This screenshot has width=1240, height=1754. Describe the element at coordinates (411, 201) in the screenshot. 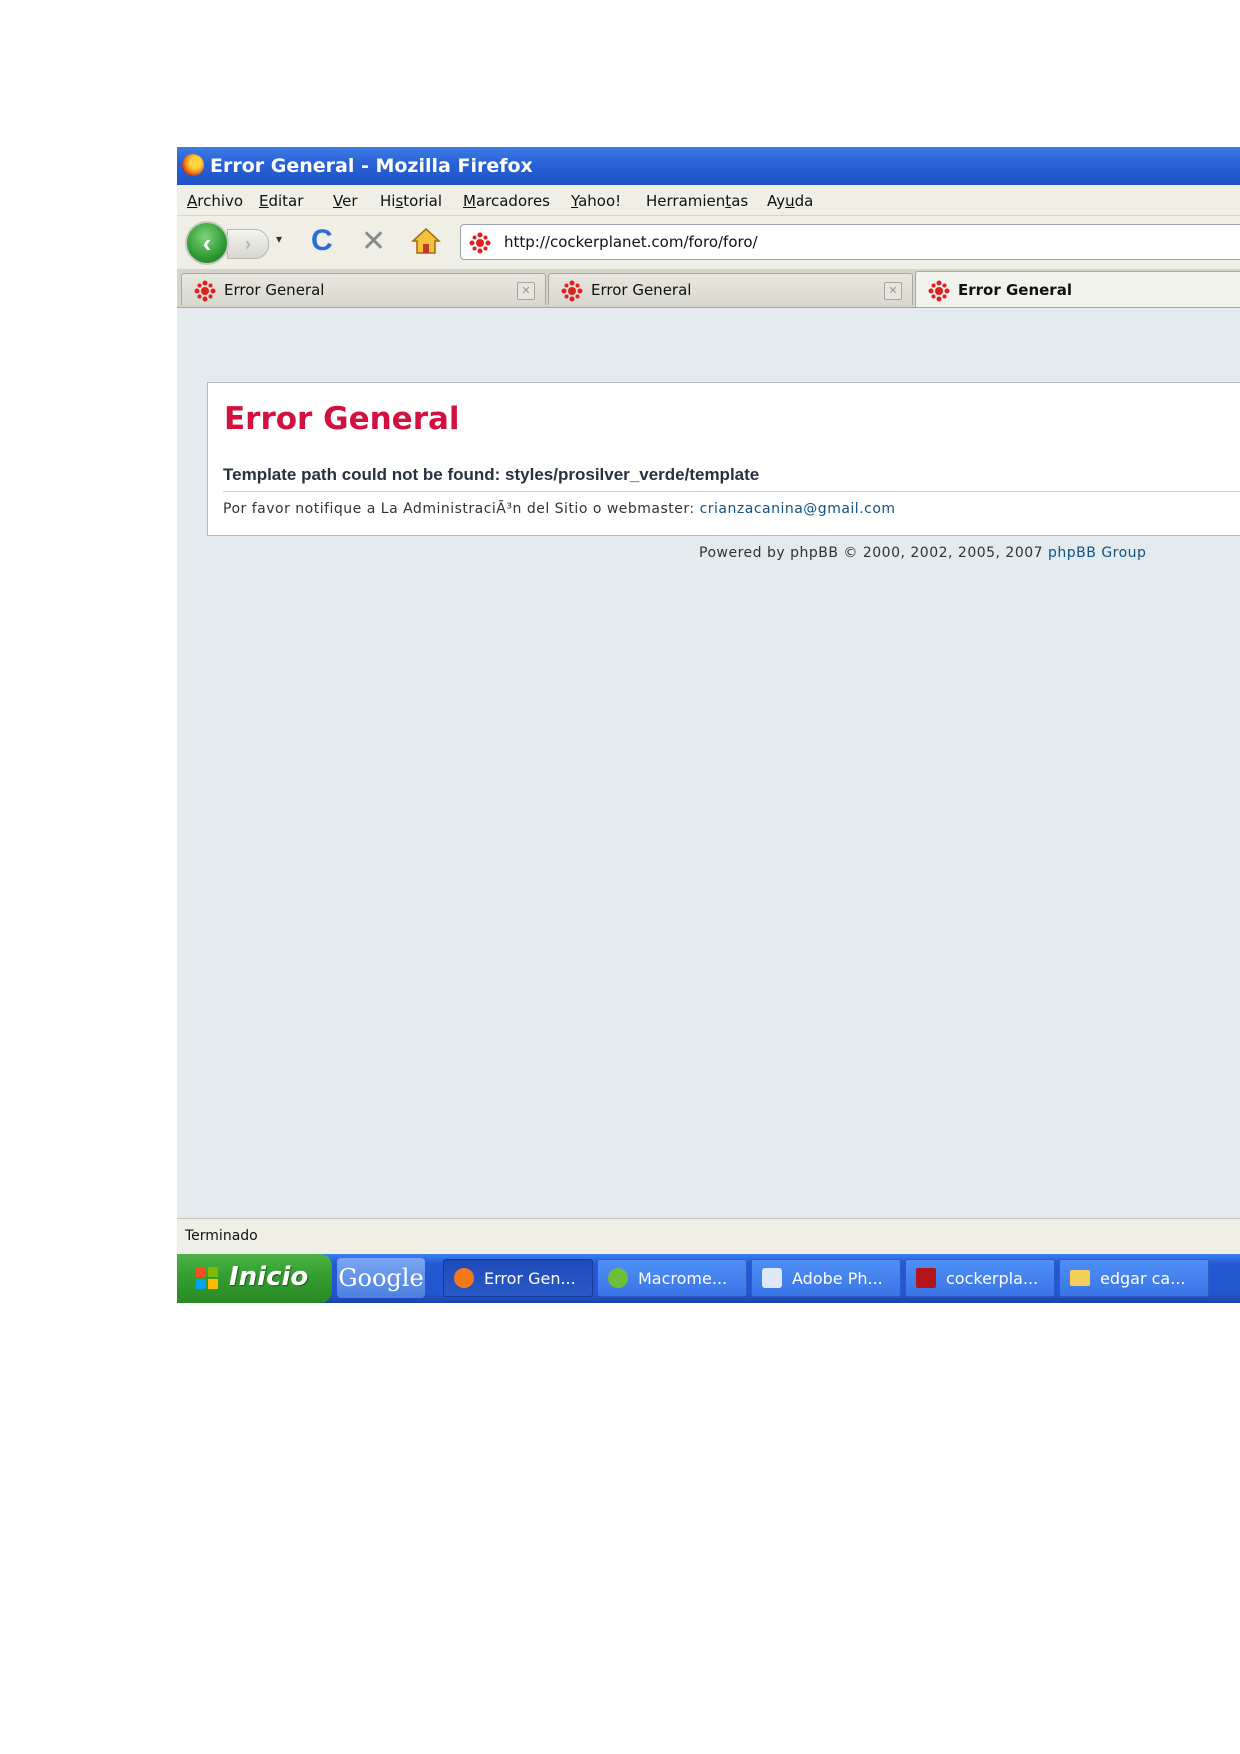

I see `menu-historial: Historial` at that location.